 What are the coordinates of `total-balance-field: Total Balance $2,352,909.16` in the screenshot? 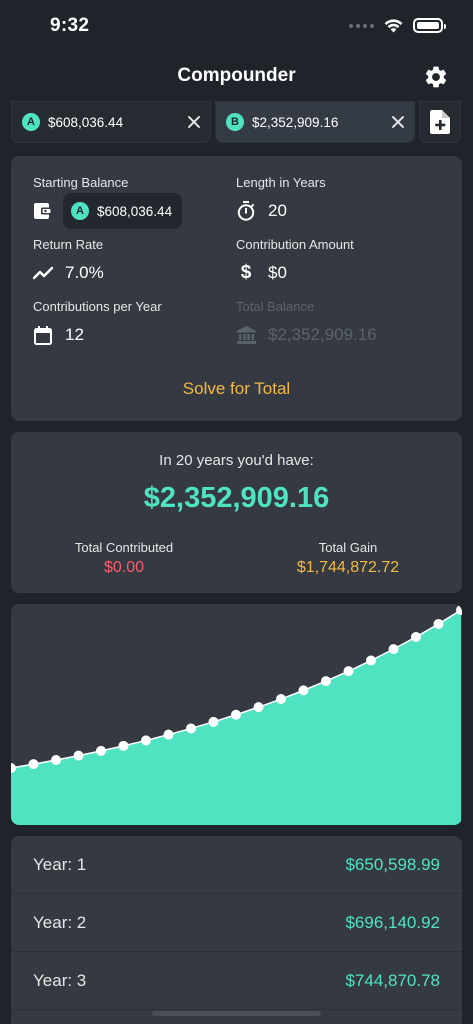 It's located at (306, 321).